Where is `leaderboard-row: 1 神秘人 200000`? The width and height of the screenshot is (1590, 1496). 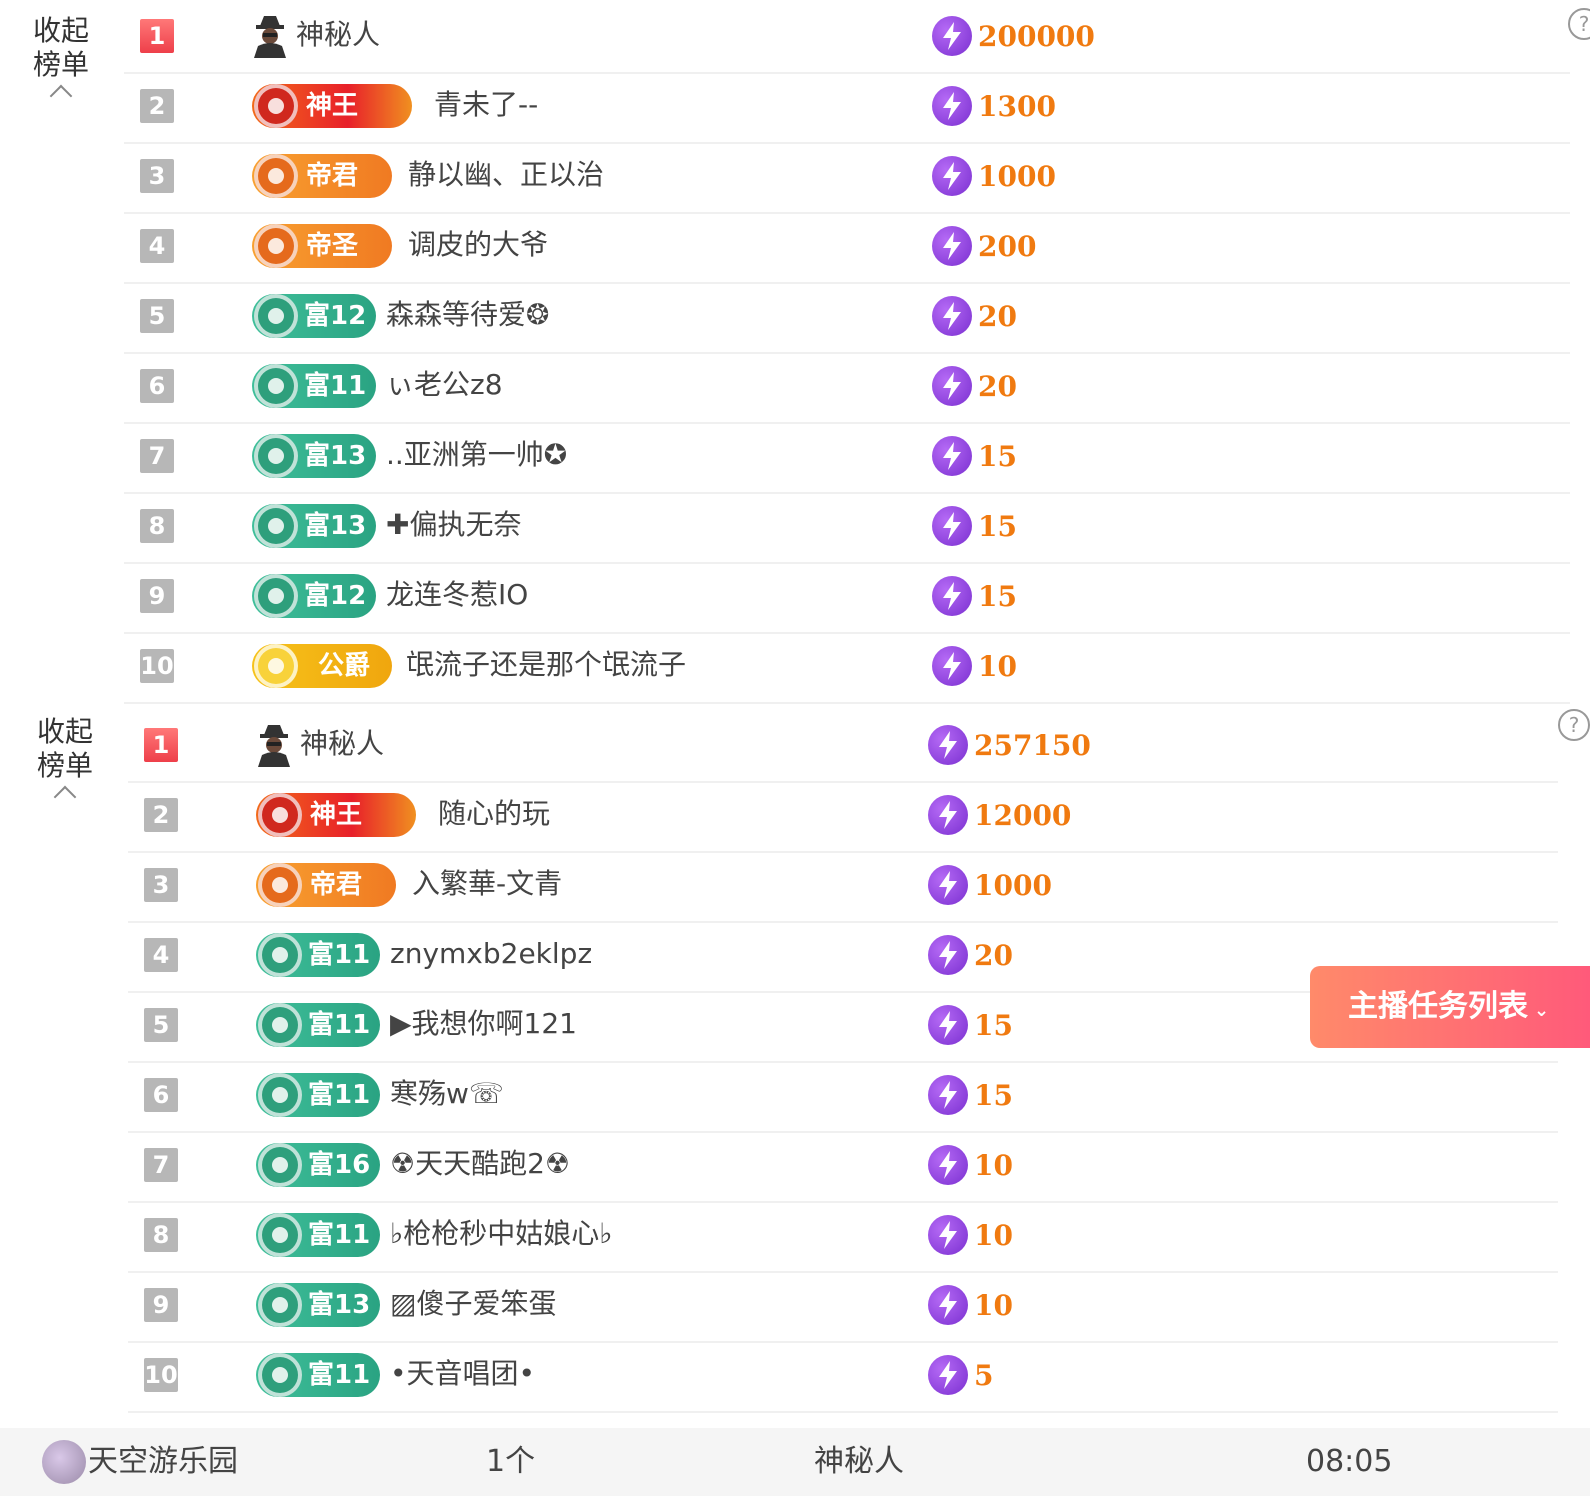
leaderboard-row: 1 神秘人 200000 is located at coordinates (847, 38).